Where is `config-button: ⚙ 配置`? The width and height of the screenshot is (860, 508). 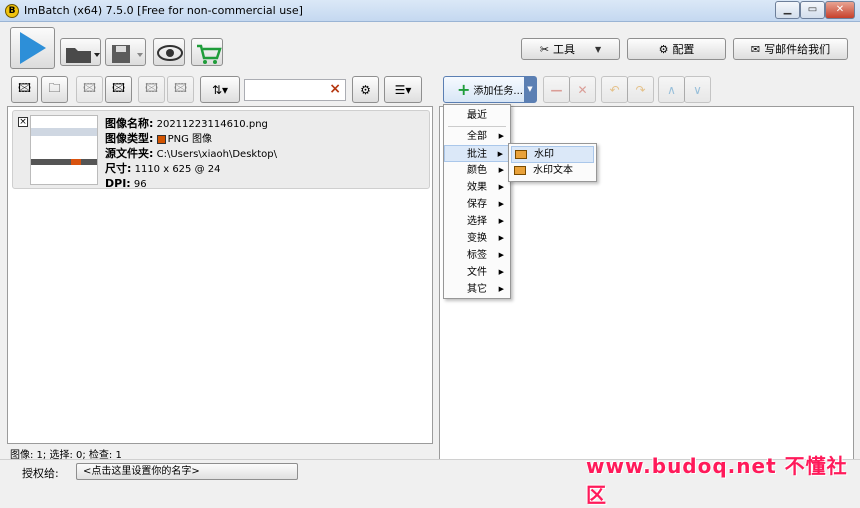 config-button: ⚙ 配置 is located at coordinates (676, 49).